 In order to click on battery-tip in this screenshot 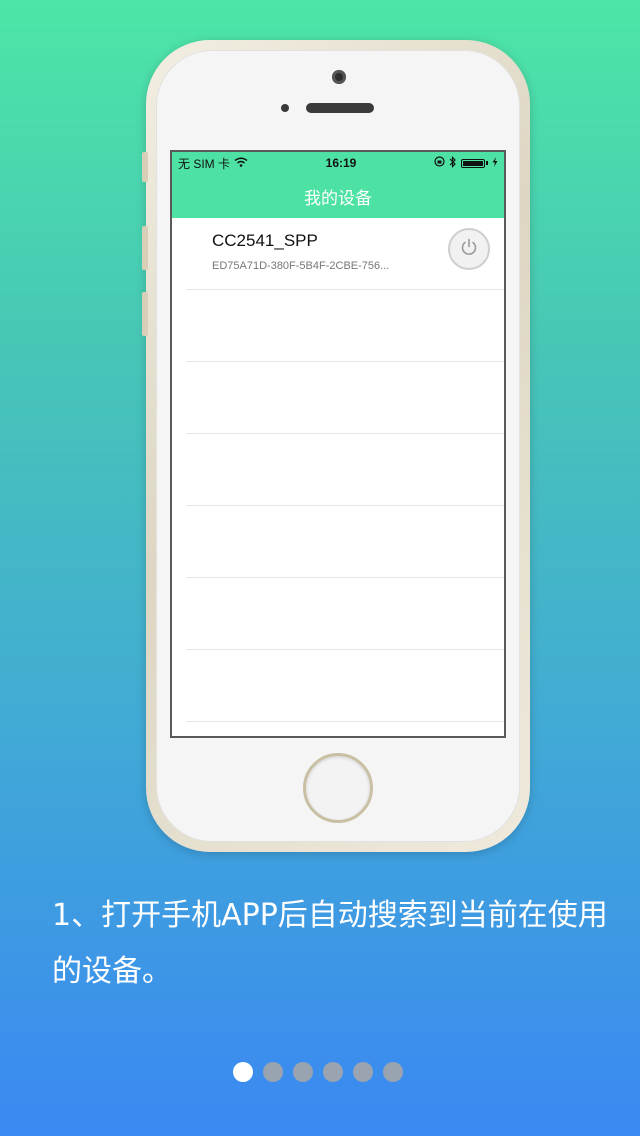, I will do `click(487, 163)`.